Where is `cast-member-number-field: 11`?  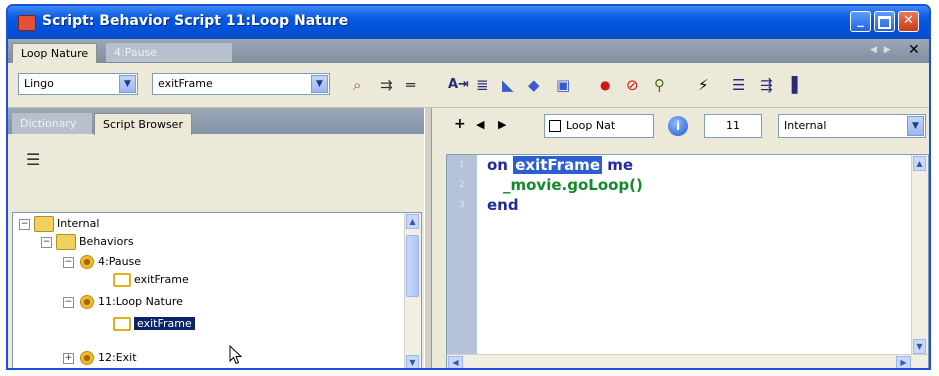
cast-member-number-field: 11 is located at coordinates (733, 126).